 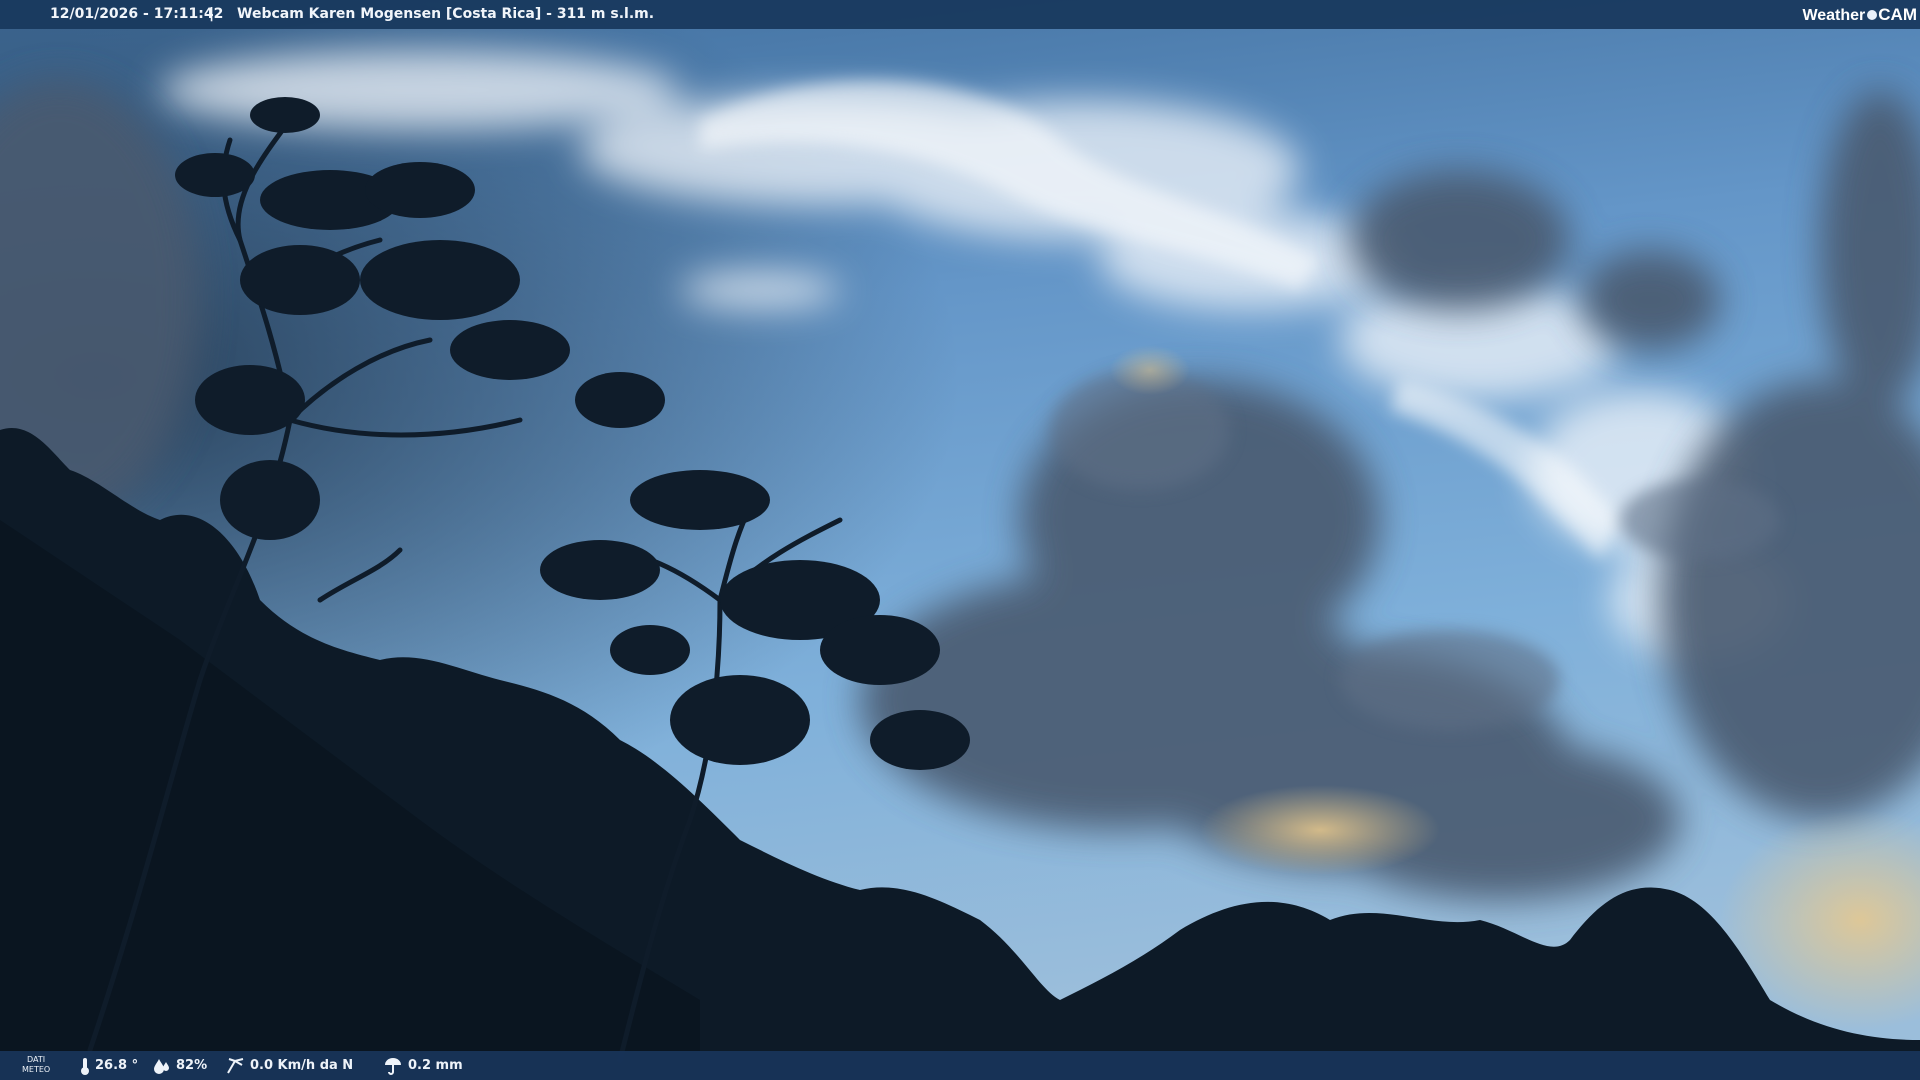 What do you see at coordinates (36, 1059) in the screenshot?
I see `dati-label: DATI` at bounding box center [36, 1059].